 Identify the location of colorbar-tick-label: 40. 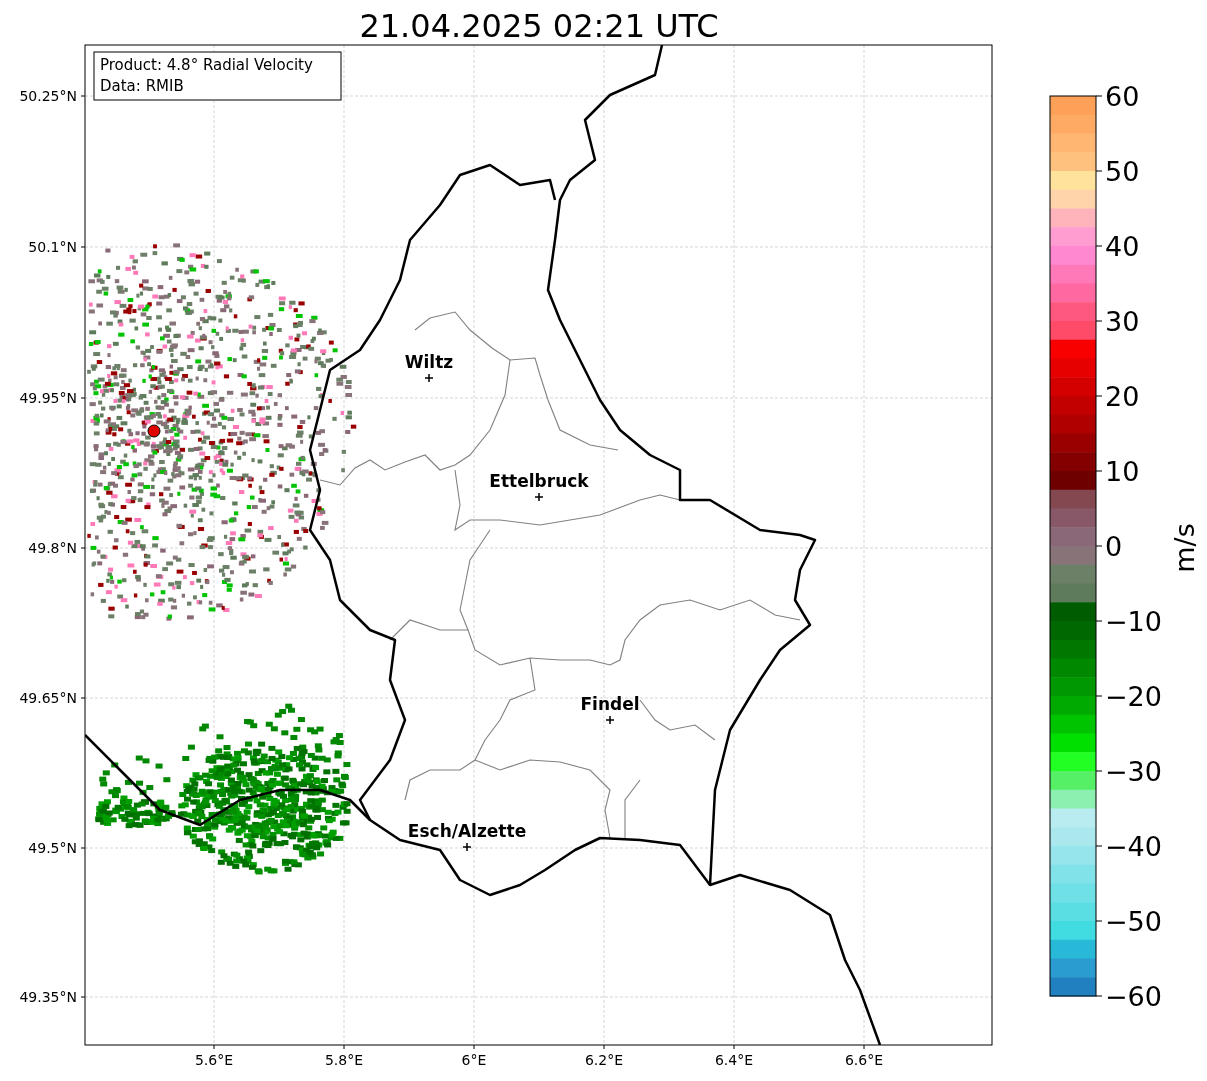
(1122, 246).